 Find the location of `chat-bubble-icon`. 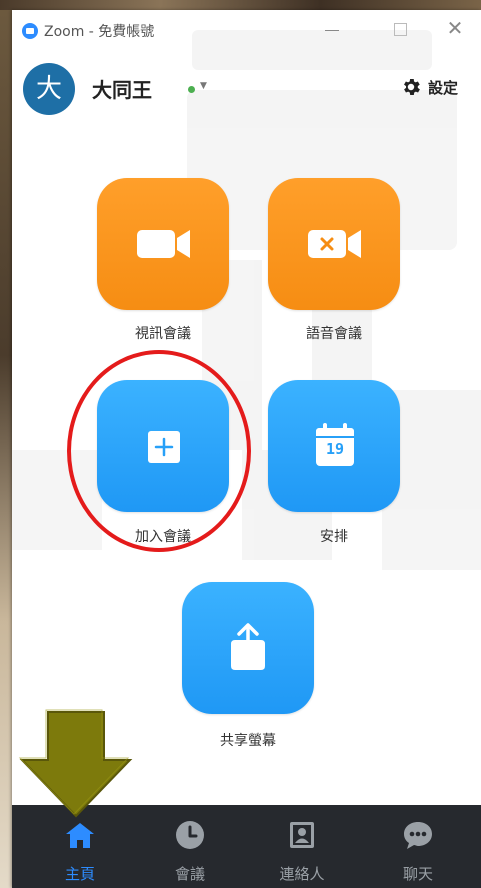

chat-bubble-icon is located at coordinates (418, 835).